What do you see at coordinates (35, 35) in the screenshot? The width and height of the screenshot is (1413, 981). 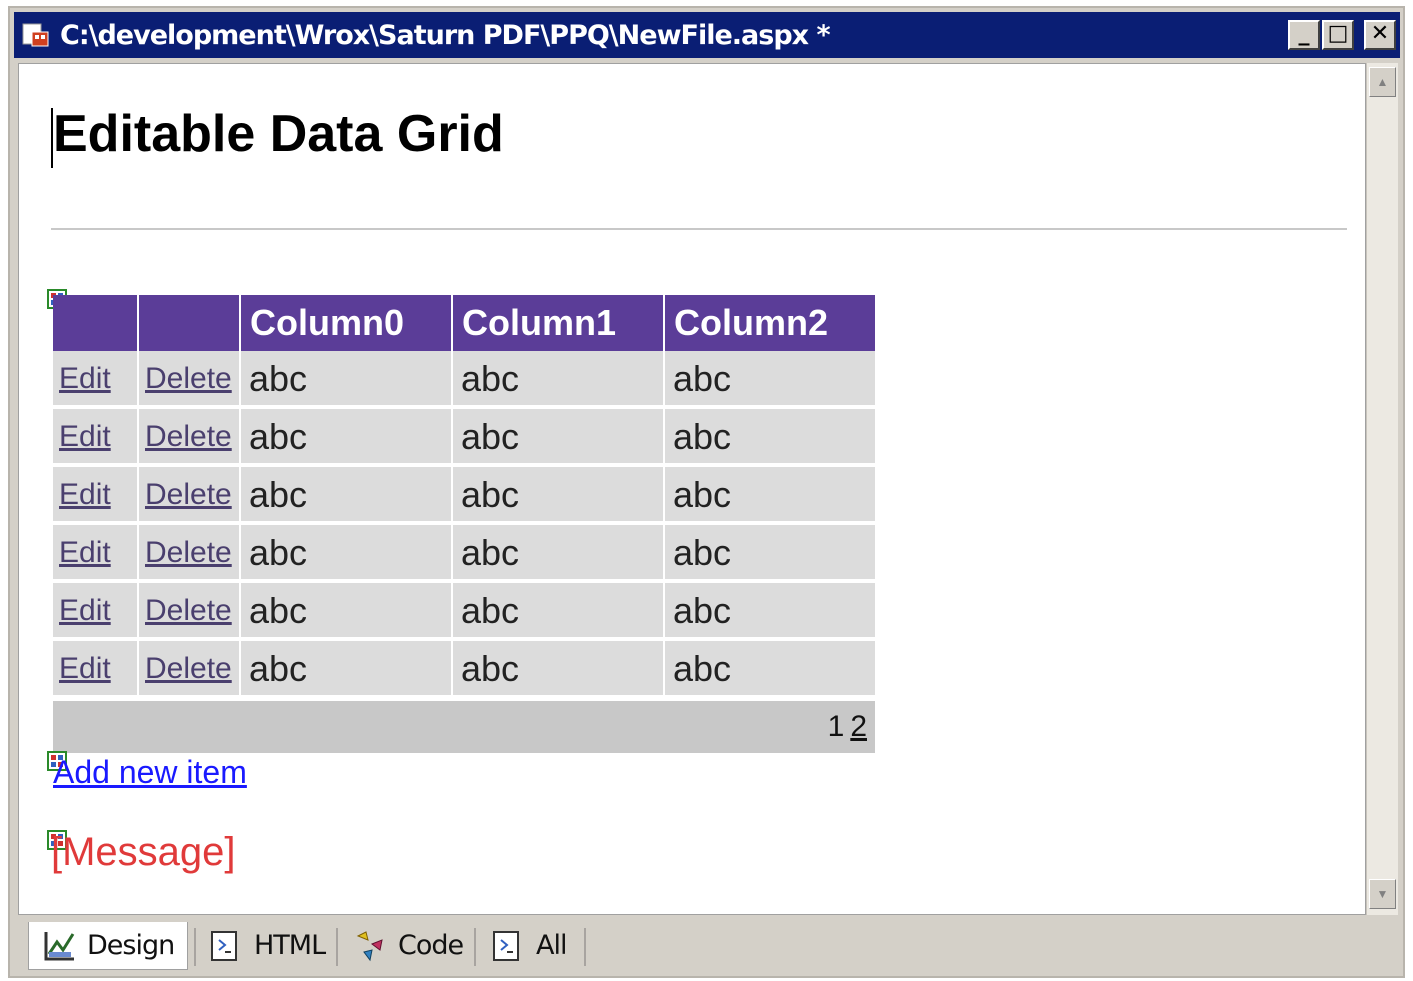 I see `aspx-file-icon` at bounding box center [35, 35].